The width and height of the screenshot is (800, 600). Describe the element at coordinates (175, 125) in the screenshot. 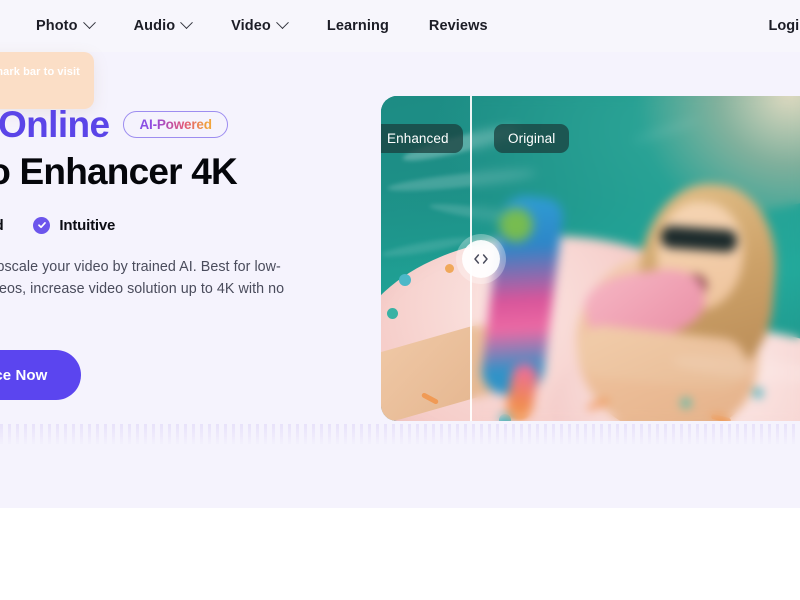

I see `ai-powered-badge: AI-Powered` at that location.